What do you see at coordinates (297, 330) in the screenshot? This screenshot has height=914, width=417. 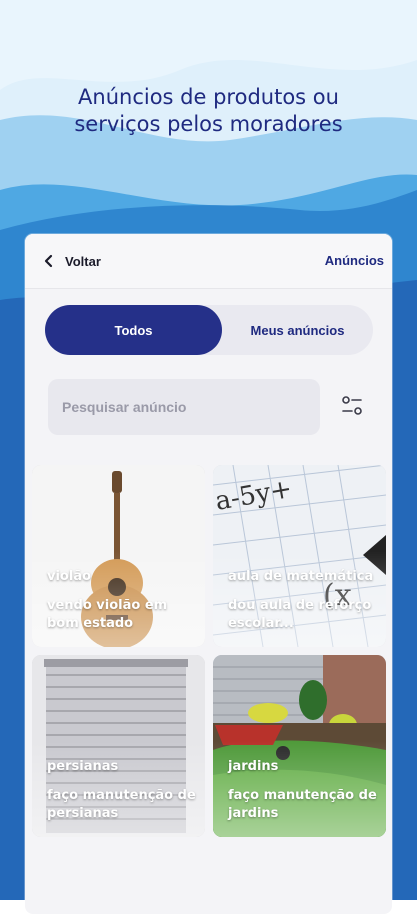 I see `tab-my-ads: Meus anúncios` at bounding box center [297, 330].